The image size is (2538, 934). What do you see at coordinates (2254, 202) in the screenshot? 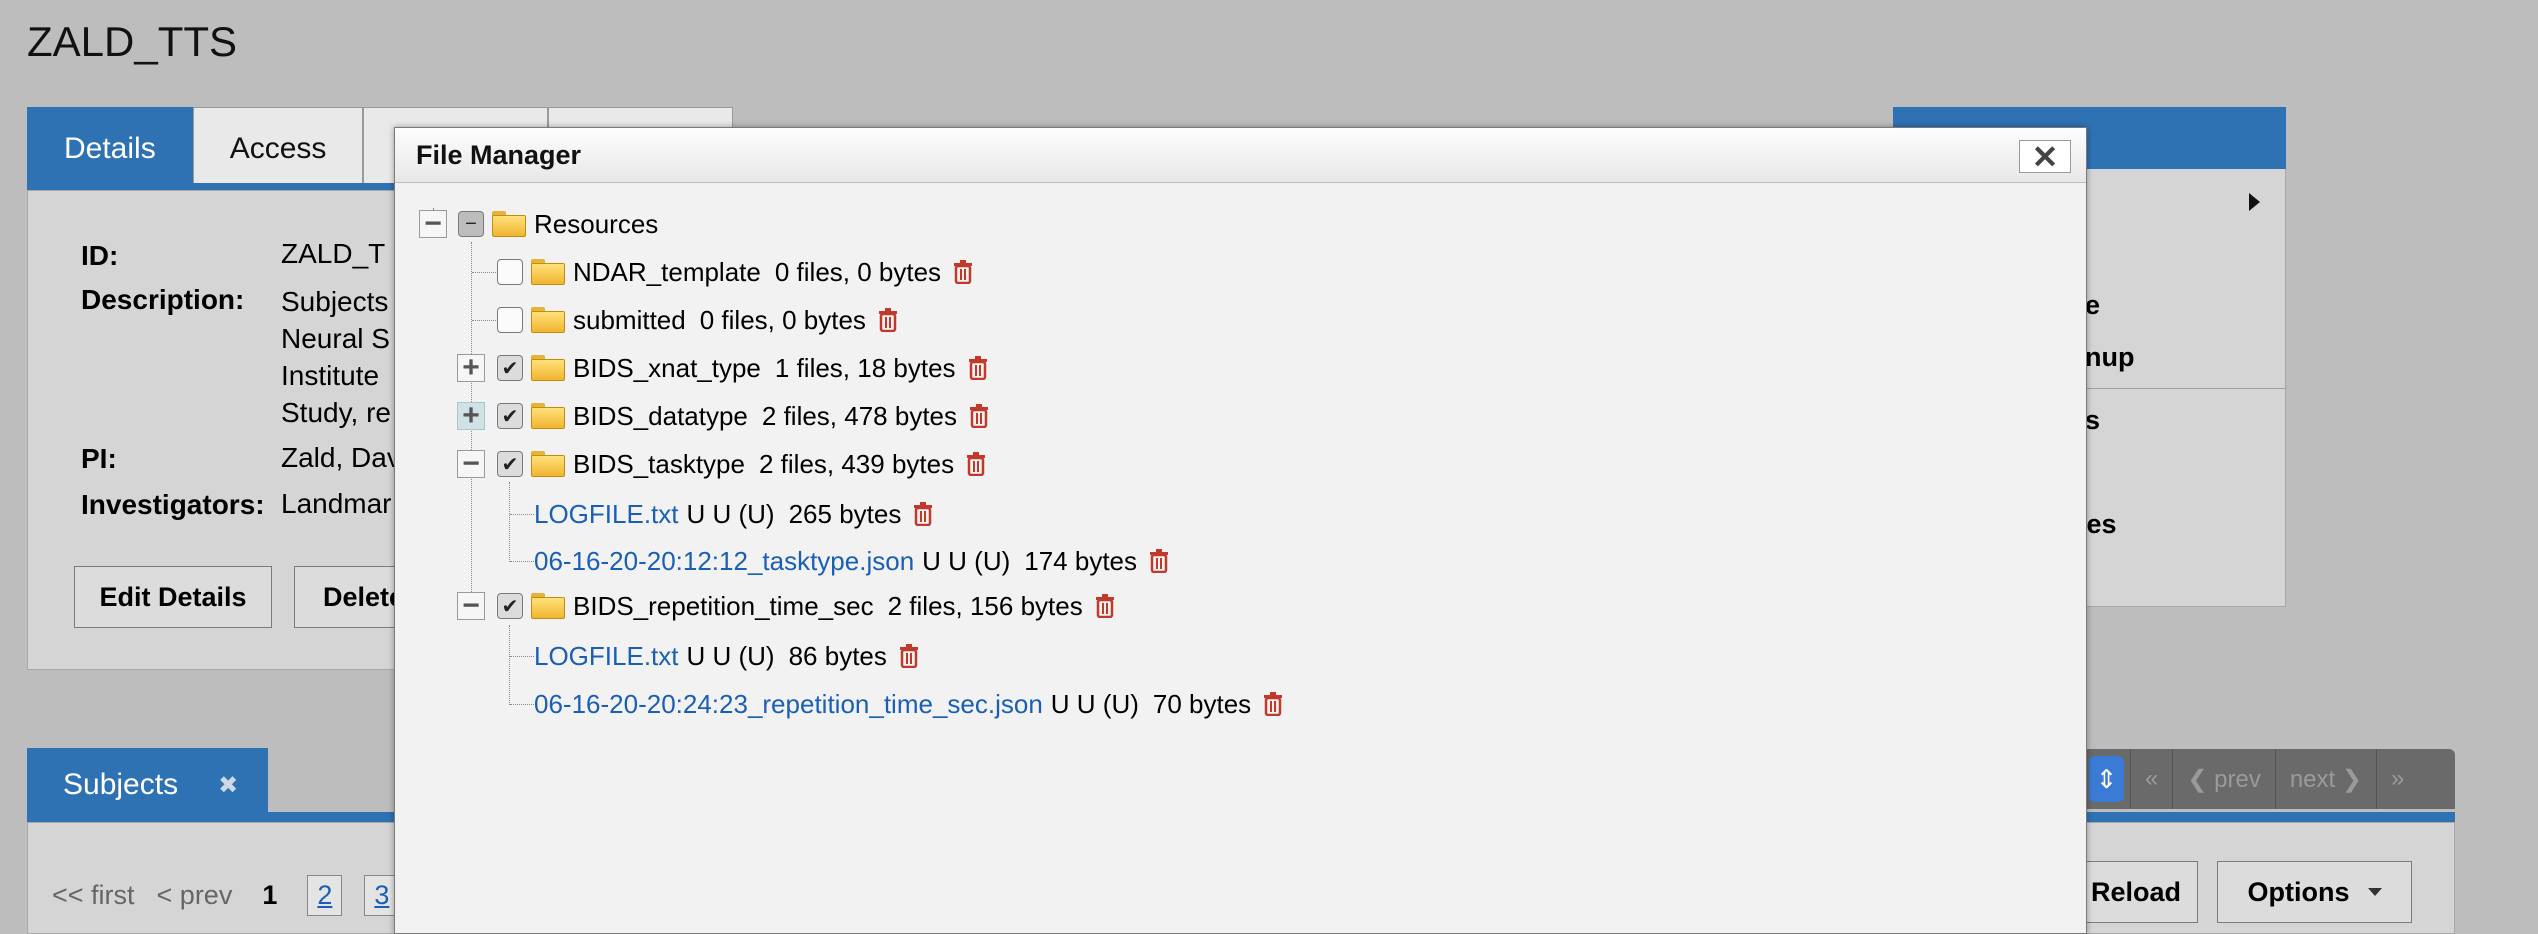
I see `submenu-arrow-icon` at bounding box center [2254, 202].